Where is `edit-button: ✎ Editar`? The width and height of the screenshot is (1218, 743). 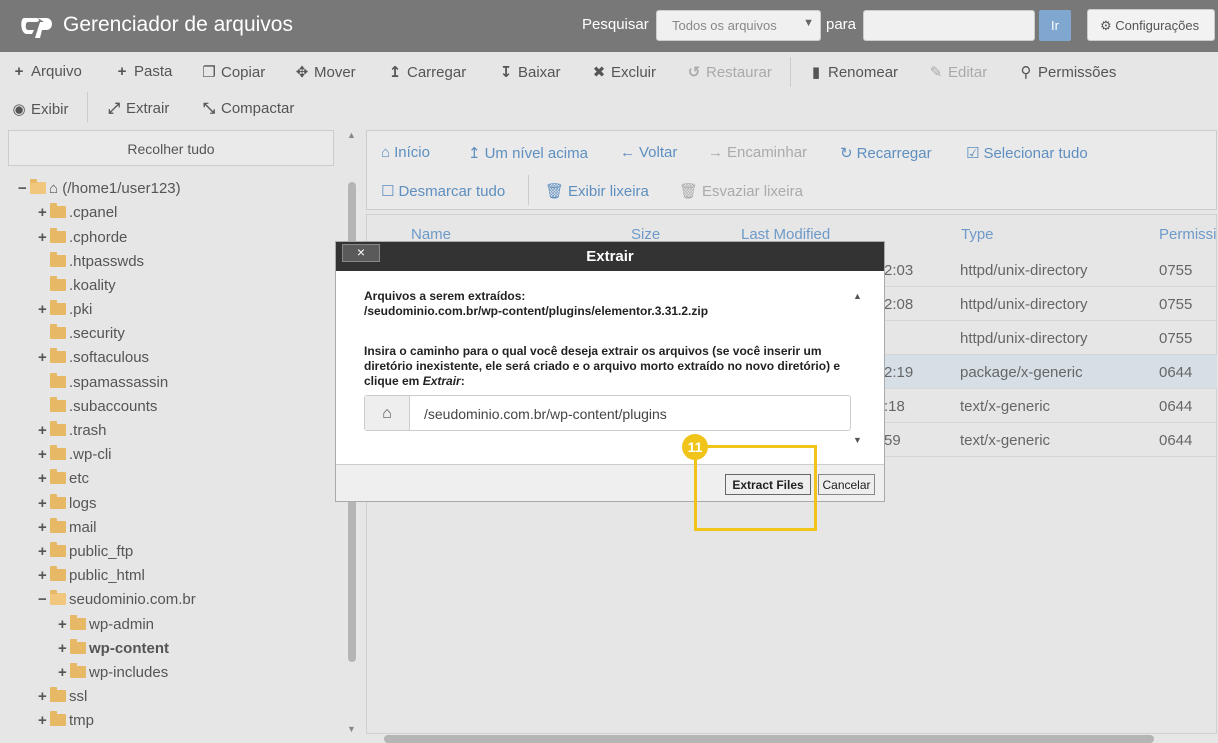
edit-button: ✎ Editar is located at coordinates (957, 72).